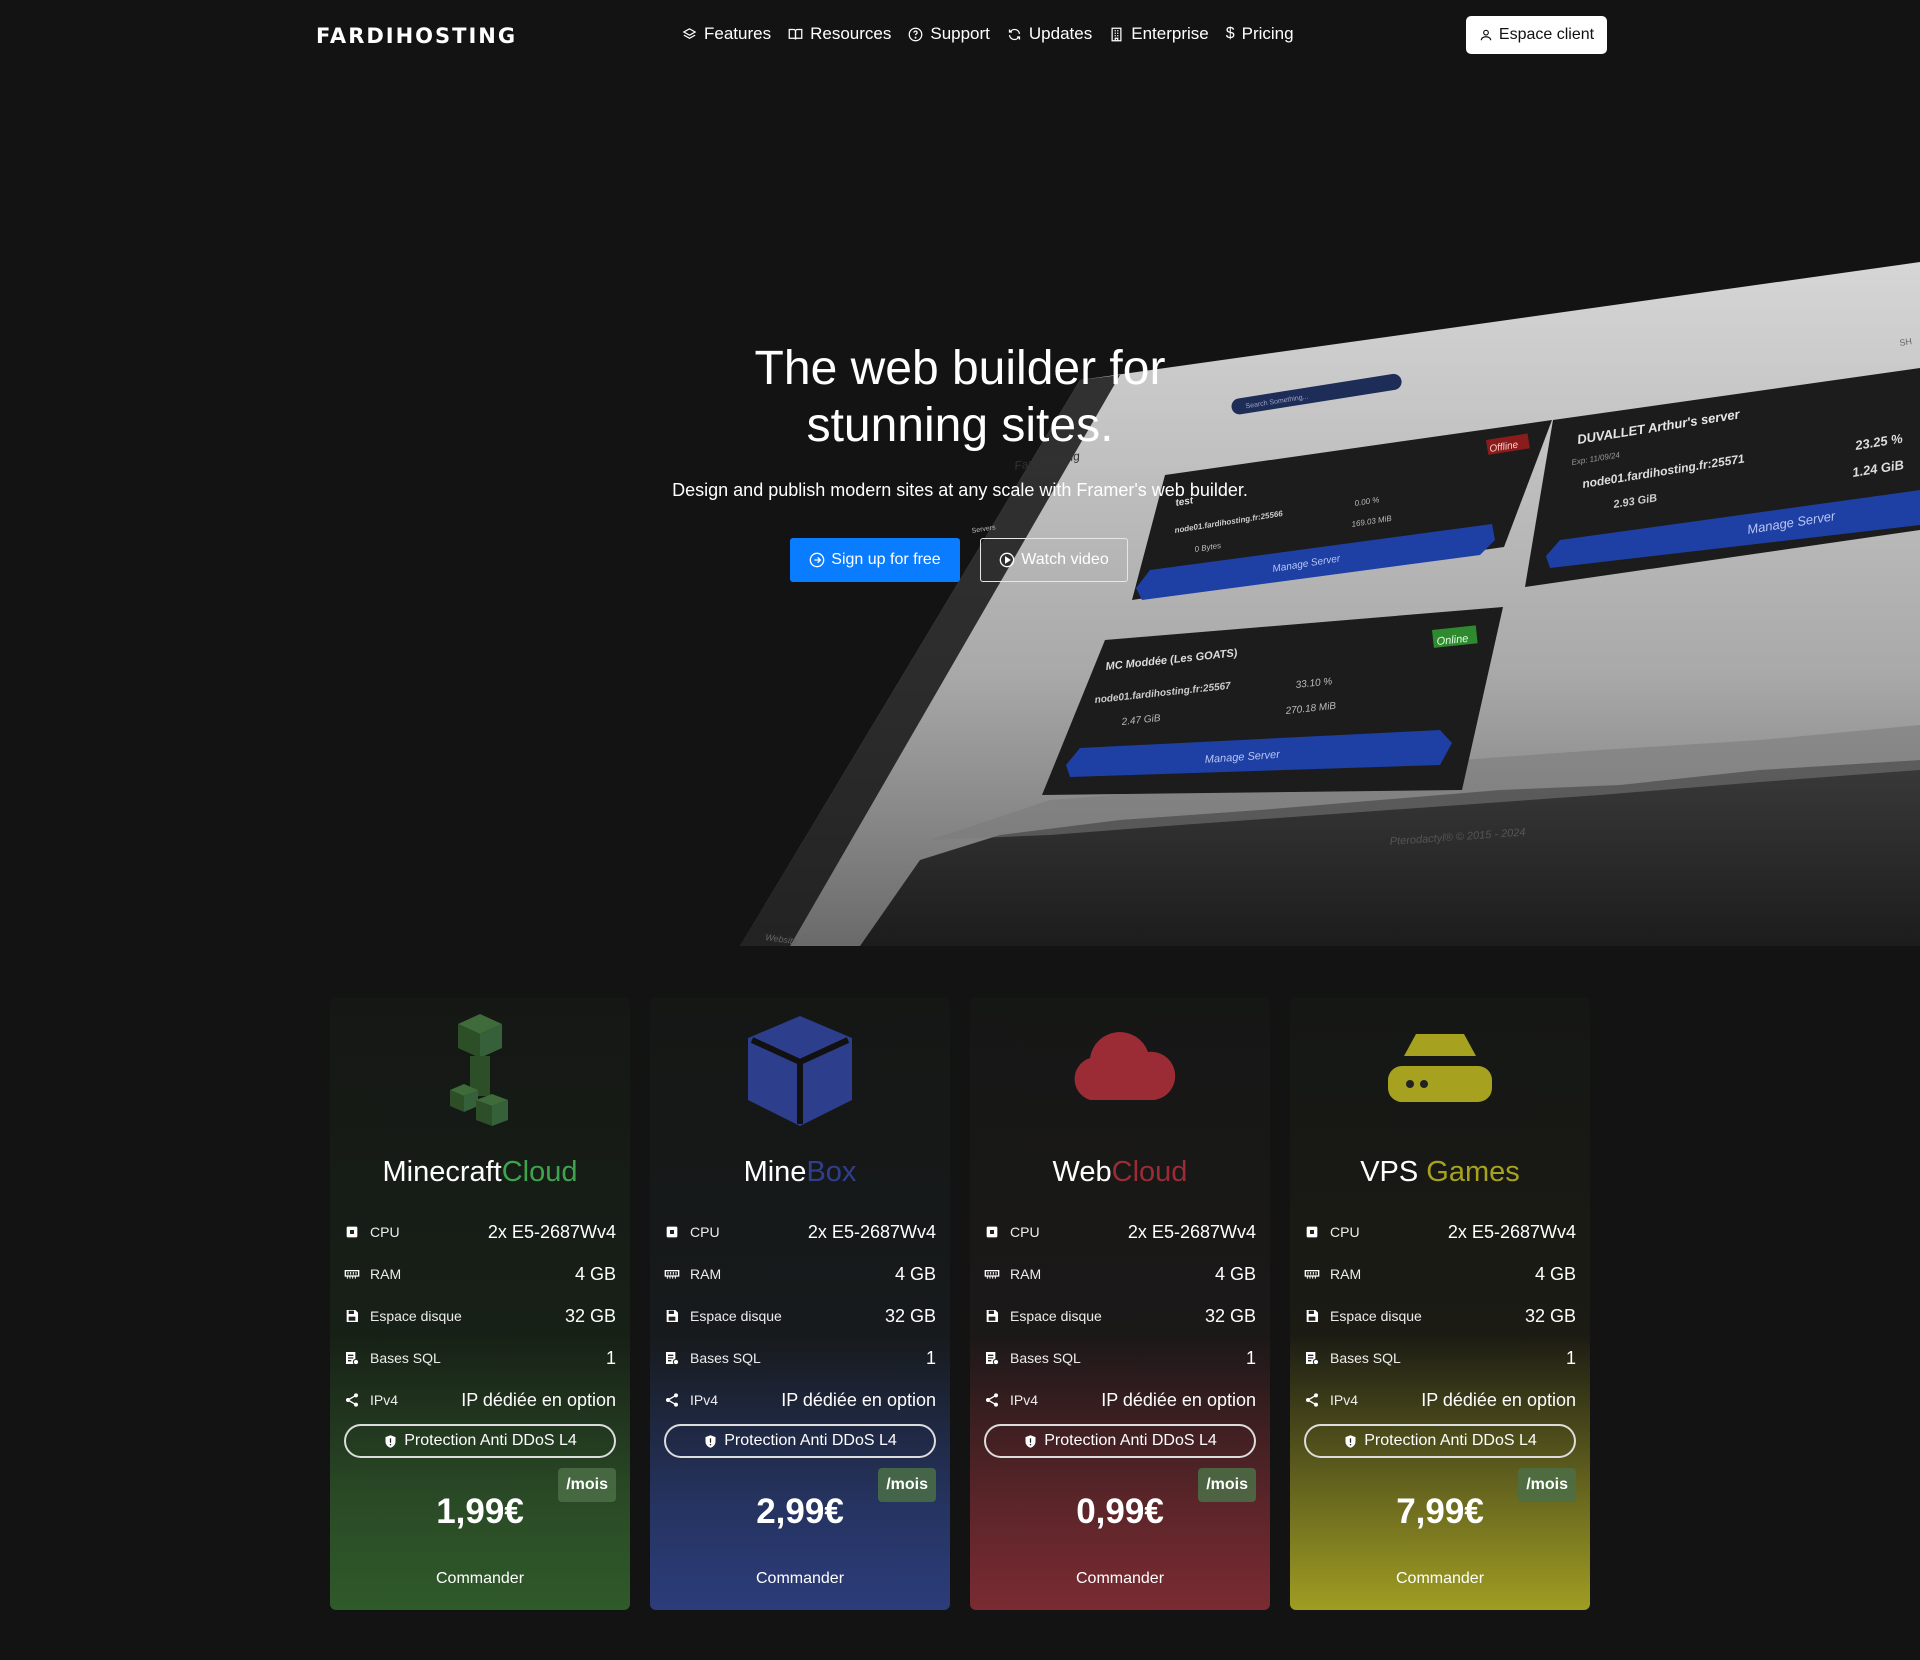 Image resolution: width=1920 pixels, height=1660 pixels. What do you see at coordinates (1120, 1511) in the screenshot?
I see `plan-price: 0,99€` at bounding box center [1120, 1511].